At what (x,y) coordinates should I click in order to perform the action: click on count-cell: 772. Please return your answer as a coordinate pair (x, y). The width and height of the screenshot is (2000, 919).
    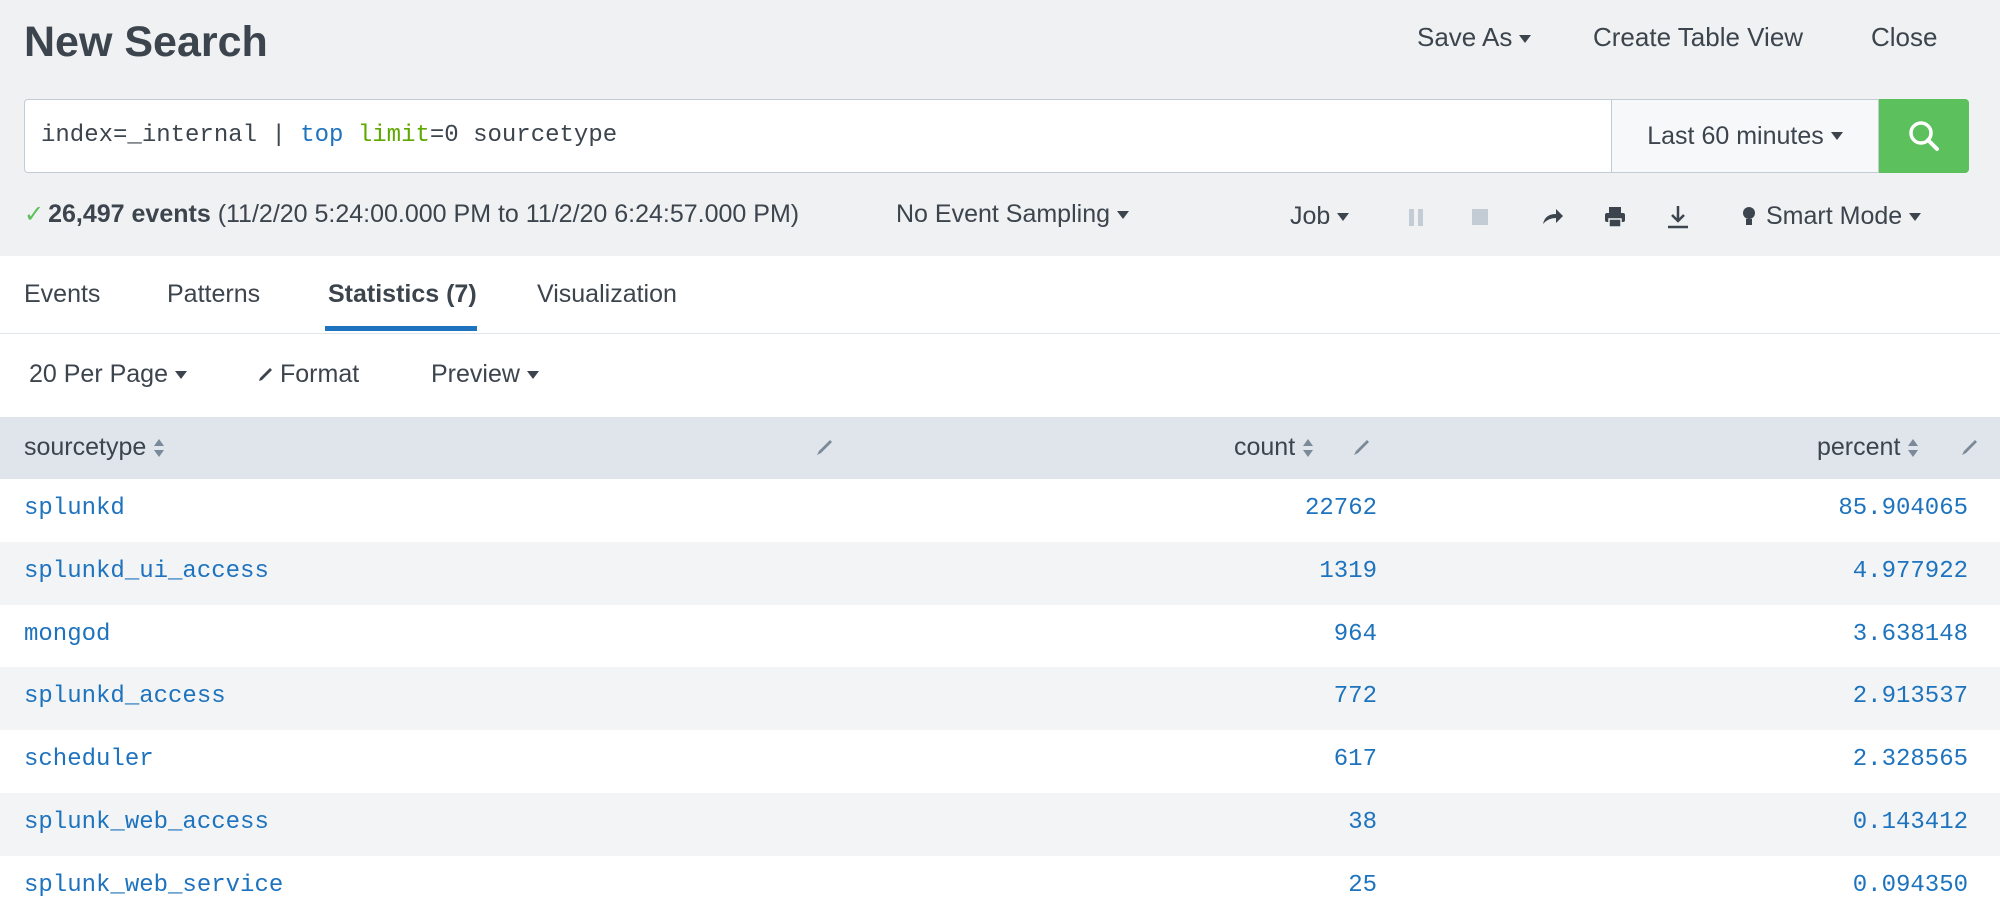
    Looking at the image, I should click on (1355, 697).